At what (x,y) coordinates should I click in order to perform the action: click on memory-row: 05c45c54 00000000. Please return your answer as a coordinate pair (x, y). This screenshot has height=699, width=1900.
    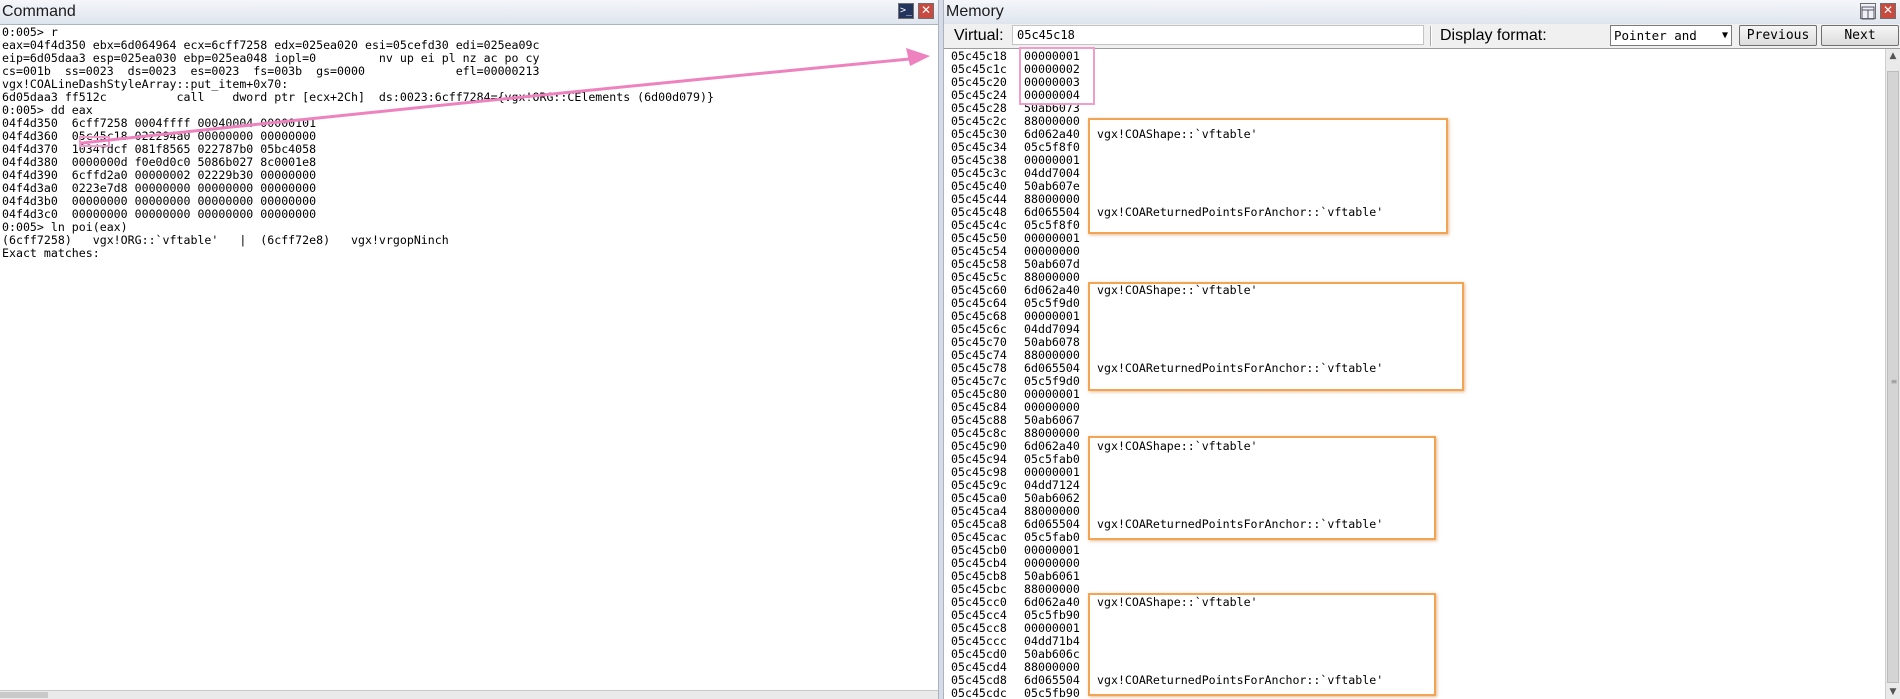
    Looking at the image, I should click on (1167, 251).